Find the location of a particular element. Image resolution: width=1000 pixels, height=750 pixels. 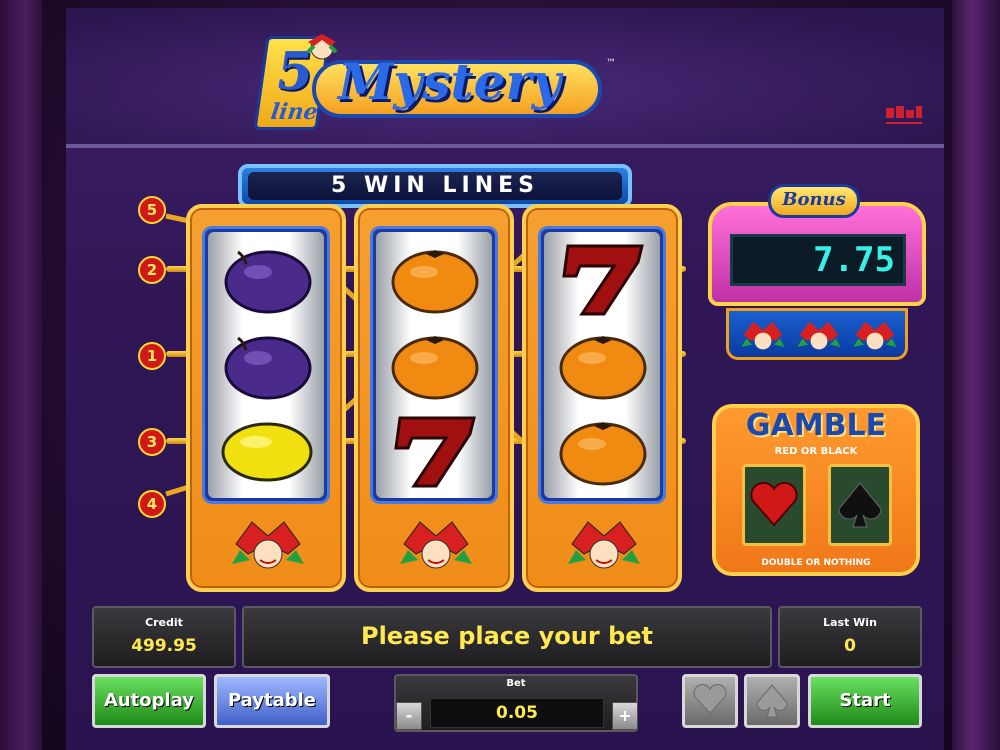

bonus-joker-row is located at coordinates (817, 334).